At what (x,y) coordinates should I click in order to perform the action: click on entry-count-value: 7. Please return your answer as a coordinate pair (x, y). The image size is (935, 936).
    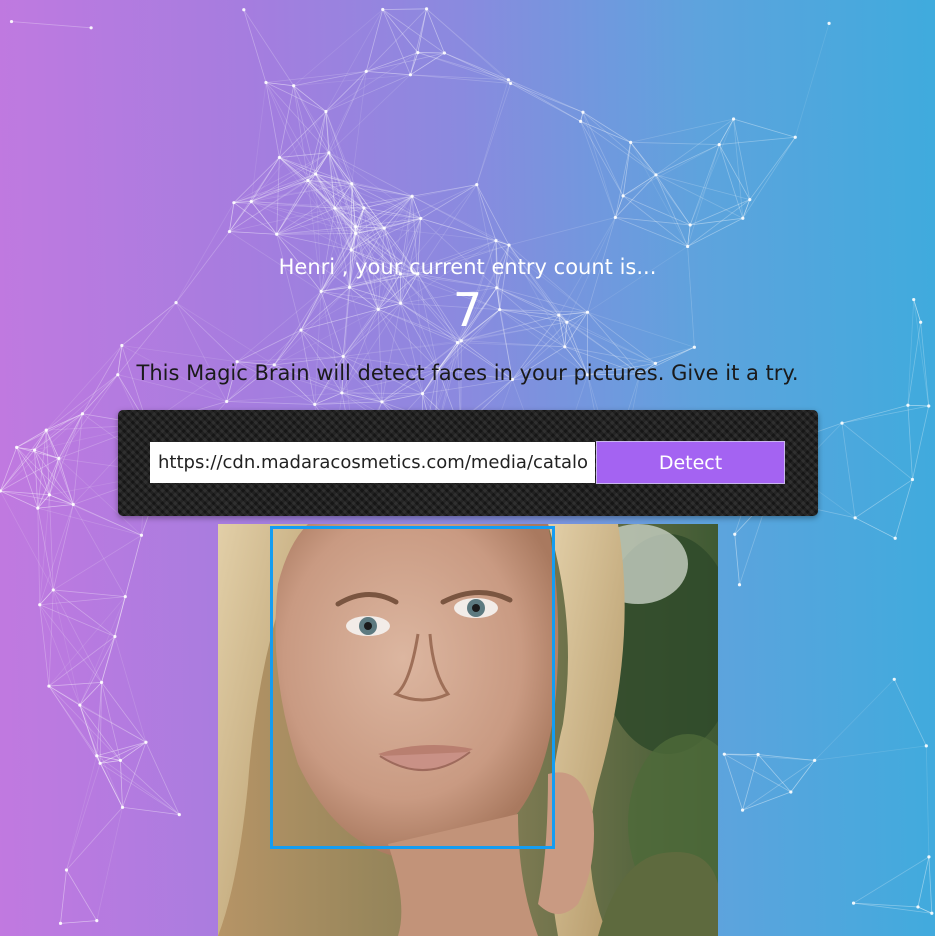
    Looking at the image, I should click on (467, 310).